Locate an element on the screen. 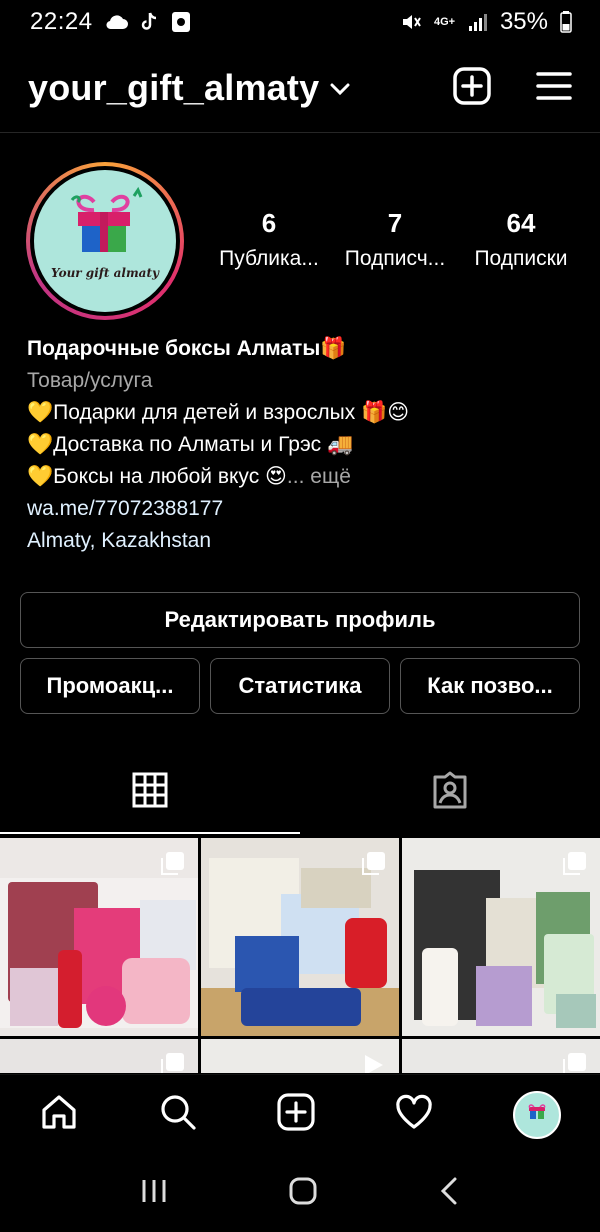 The height and width of the screenshot is (1232, 600). bio-name: Подарочные боксы Алматы🎁 is located at coordinates (187, 348).